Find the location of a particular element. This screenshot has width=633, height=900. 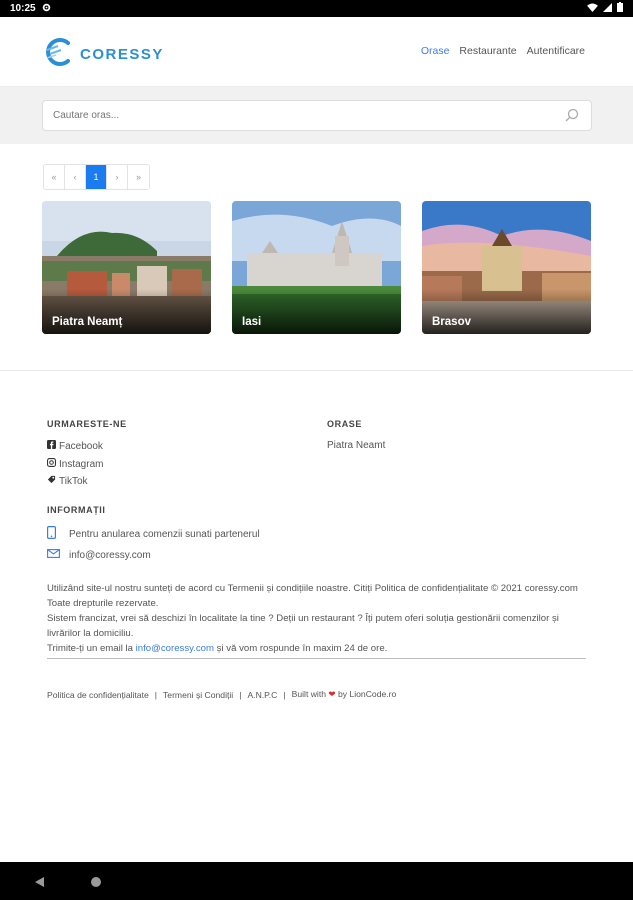

privacy-link: Politica de confidențialitate is located at coordinates (98, 695).